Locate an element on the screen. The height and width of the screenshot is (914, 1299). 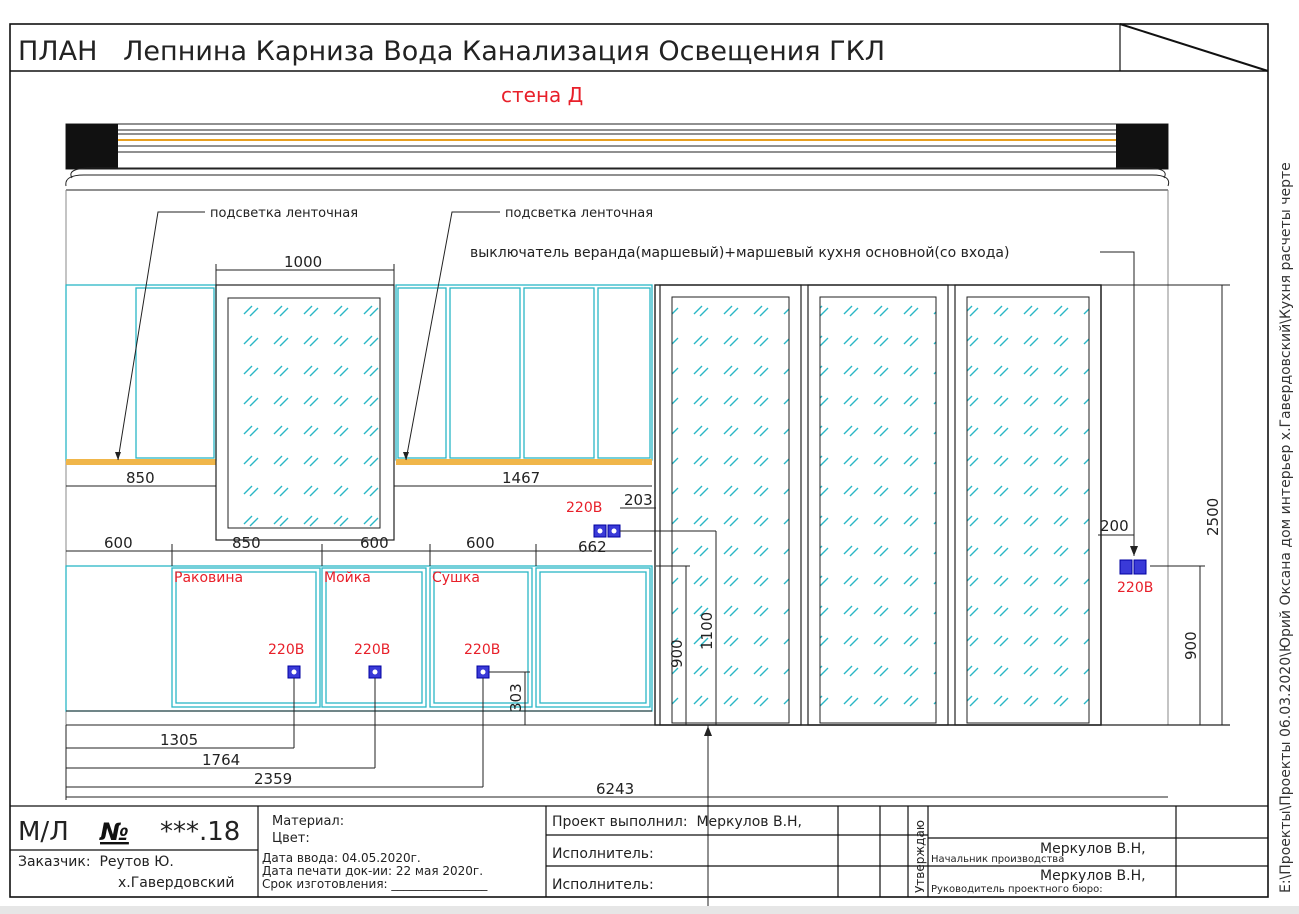
dimension-text: 1764 is located at coordinates (221, 760).